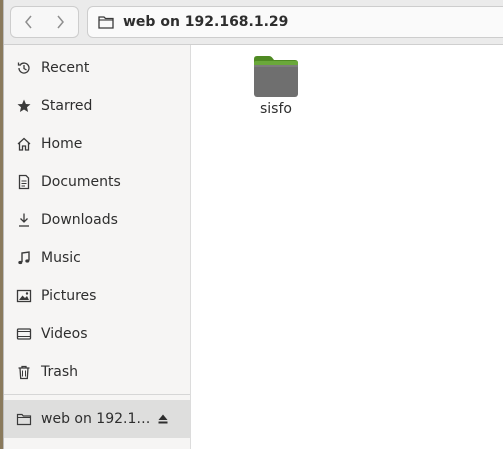 The width and height of the screenshot is (503, 449). I want to click on sidebar-item-label: Videos, so click(64, 334).